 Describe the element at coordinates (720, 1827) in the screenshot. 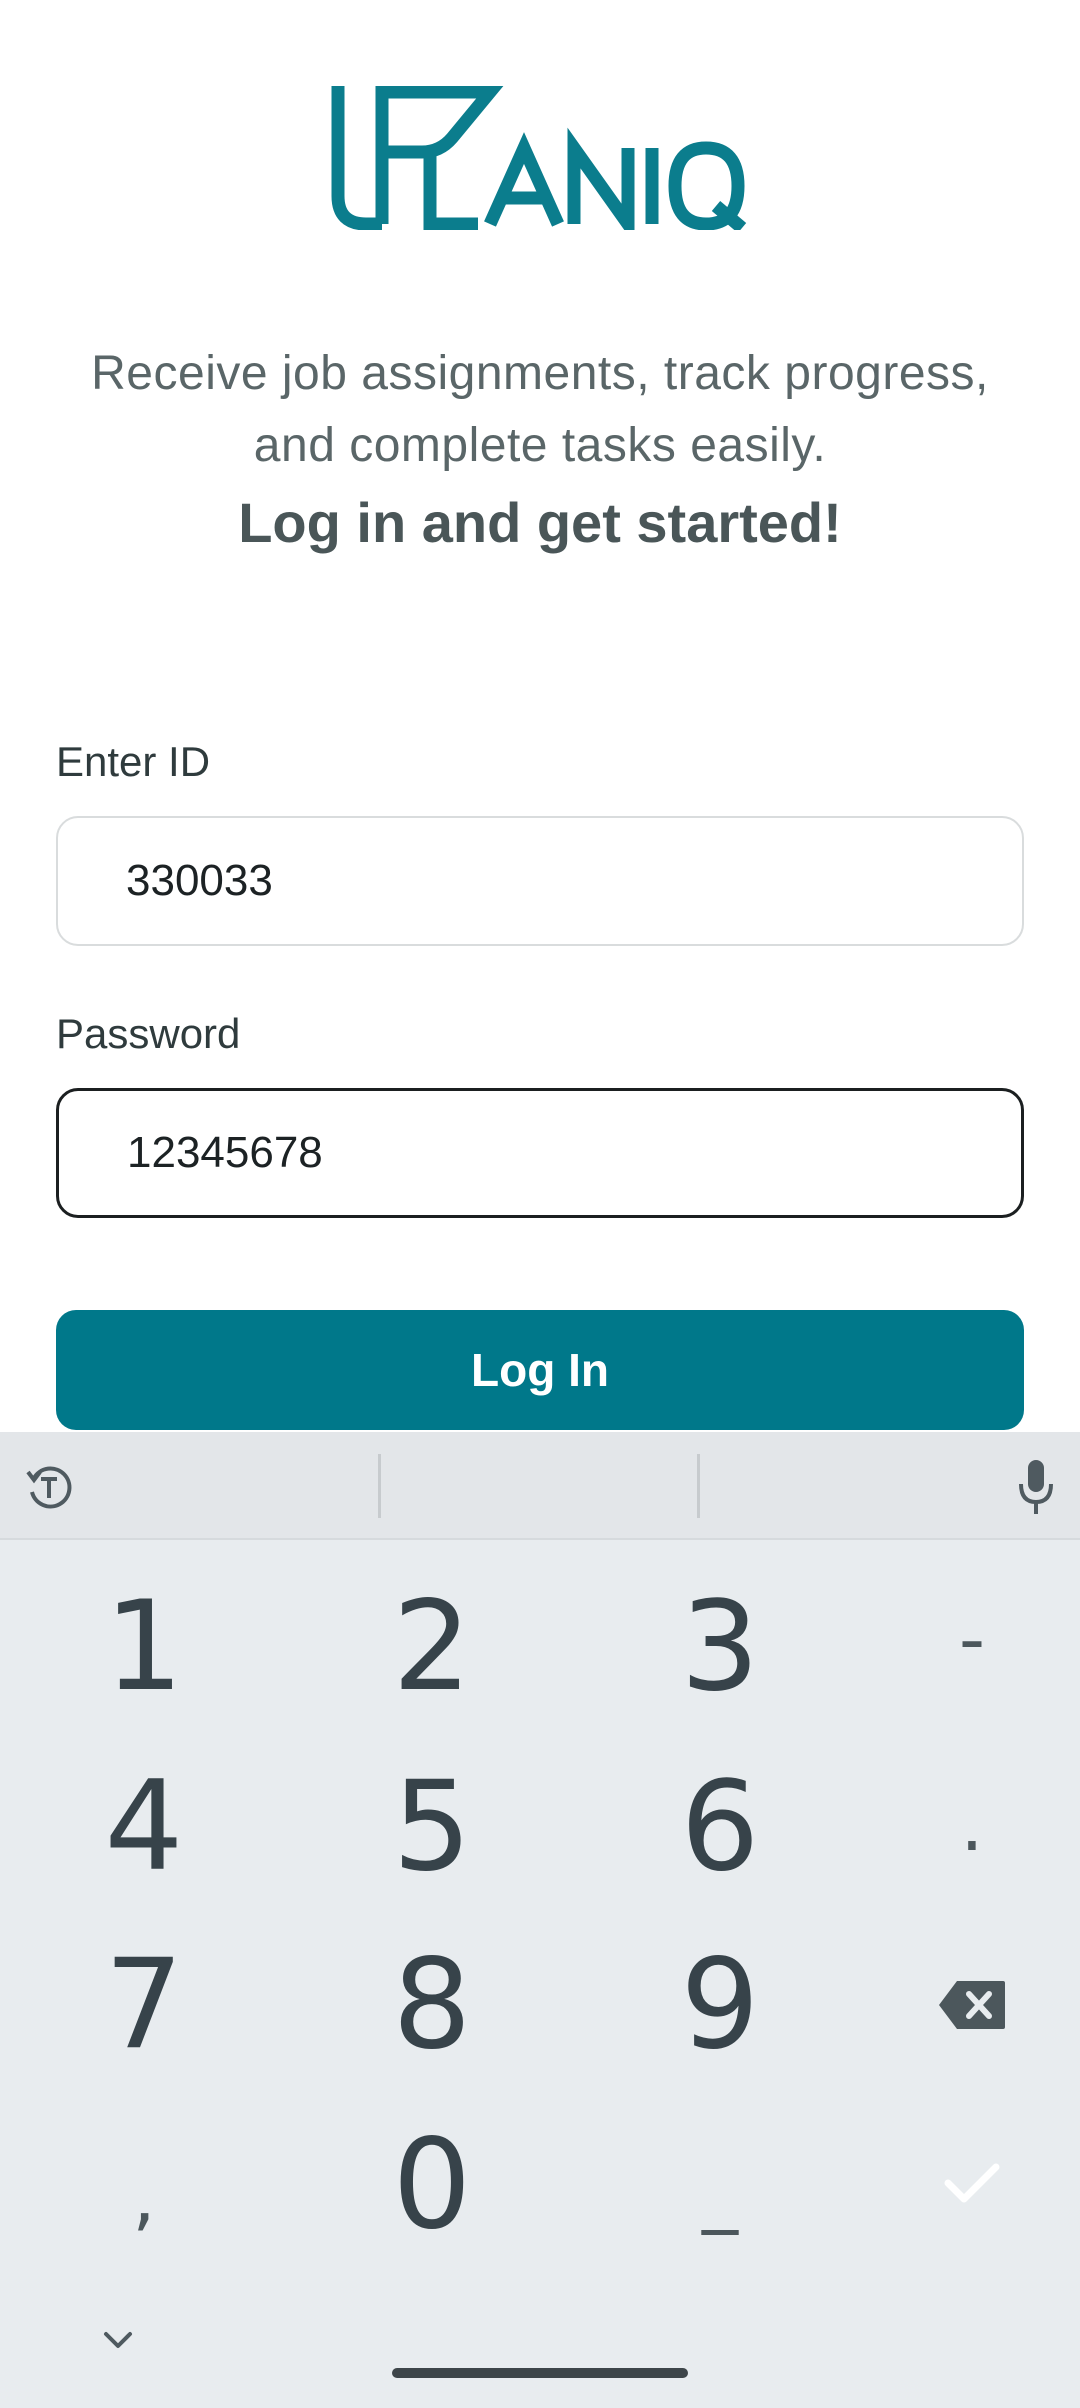

I see `key-6: 6` at that location.